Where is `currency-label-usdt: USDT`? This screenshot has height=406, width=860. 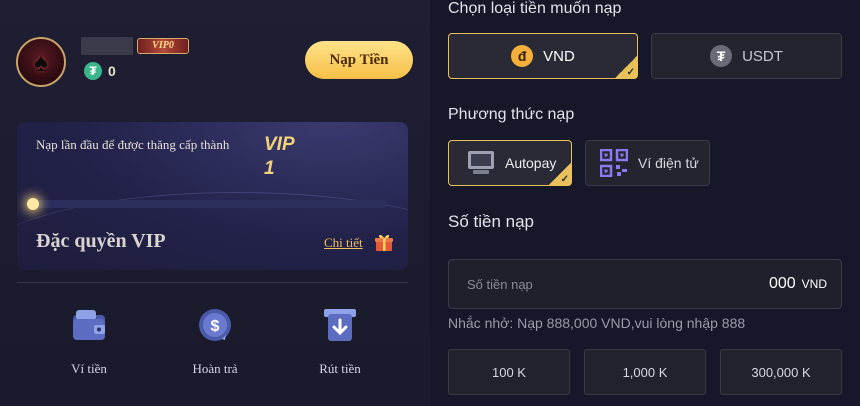
currency-label-usdt: USDT is located at coordinates (762, 56).